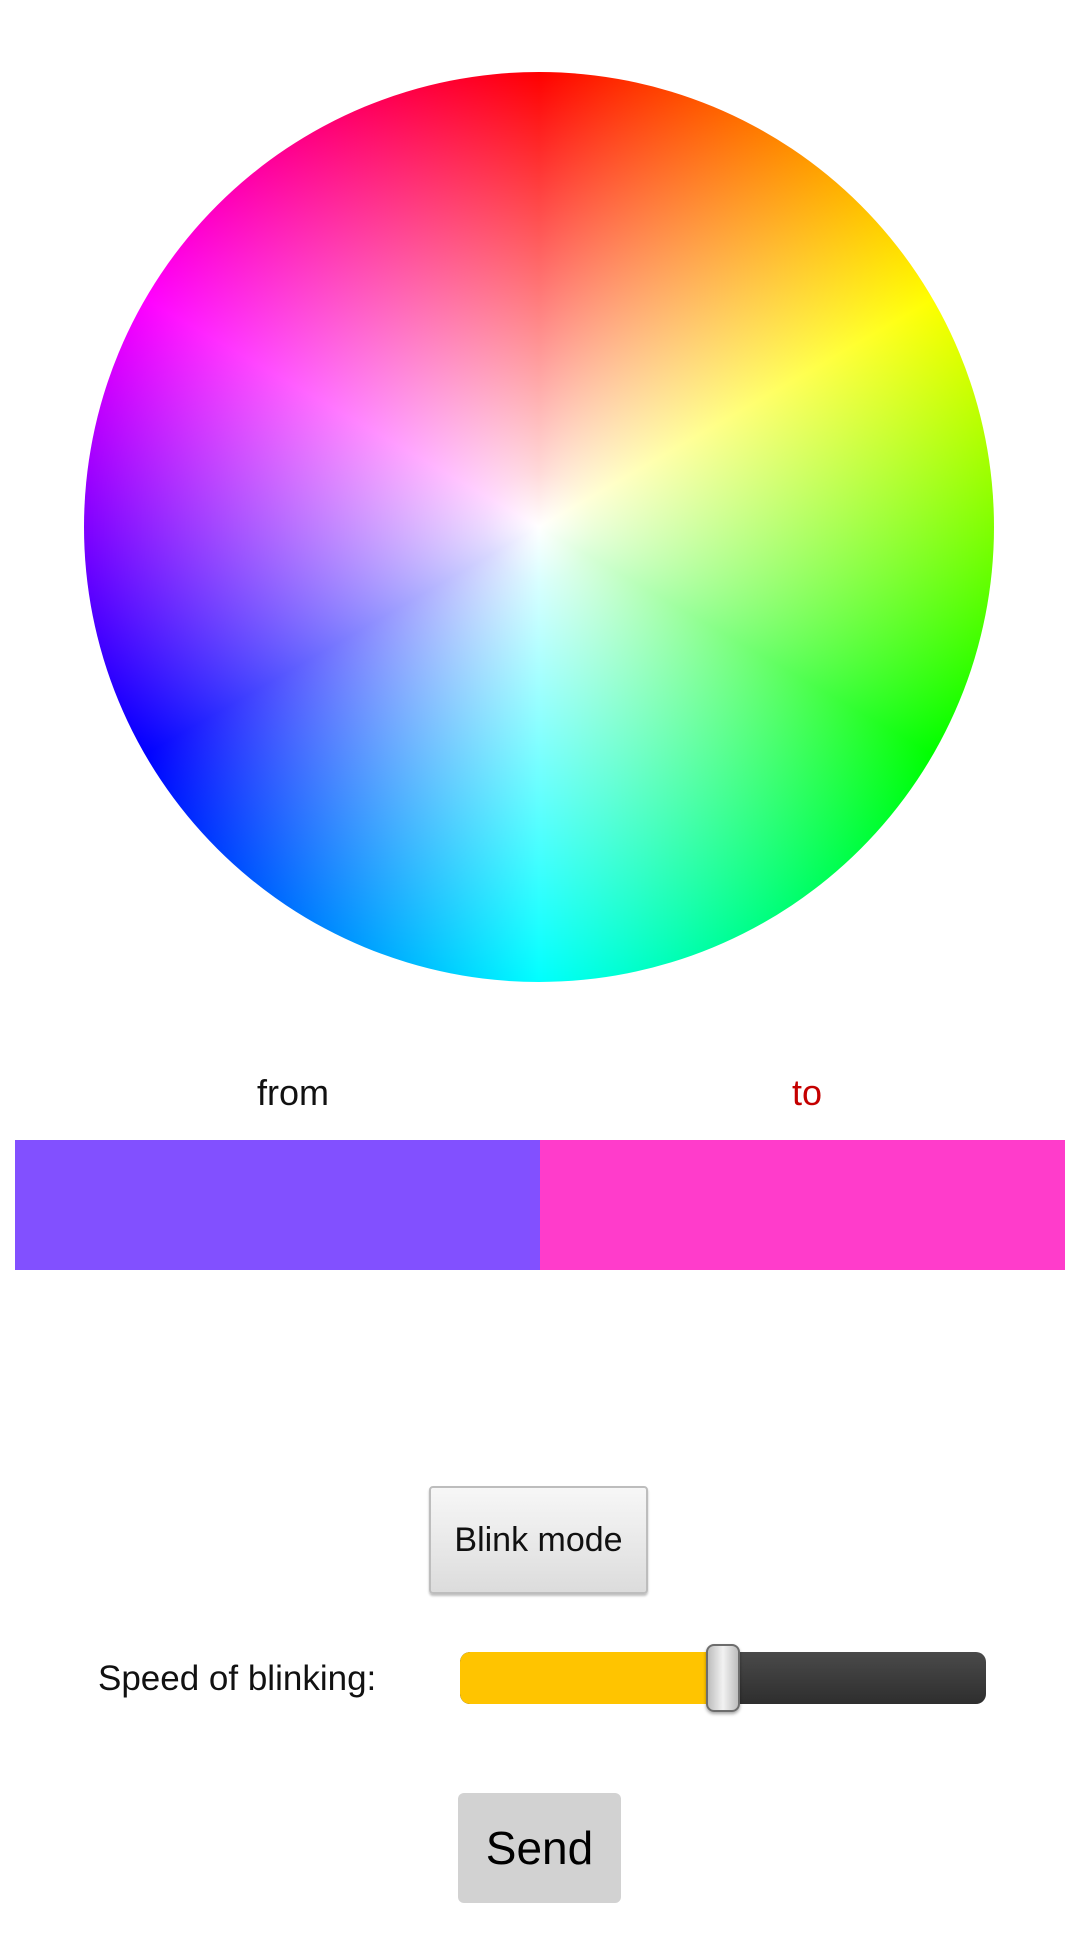  I want to click on slider-fill, so click(591, 1678).